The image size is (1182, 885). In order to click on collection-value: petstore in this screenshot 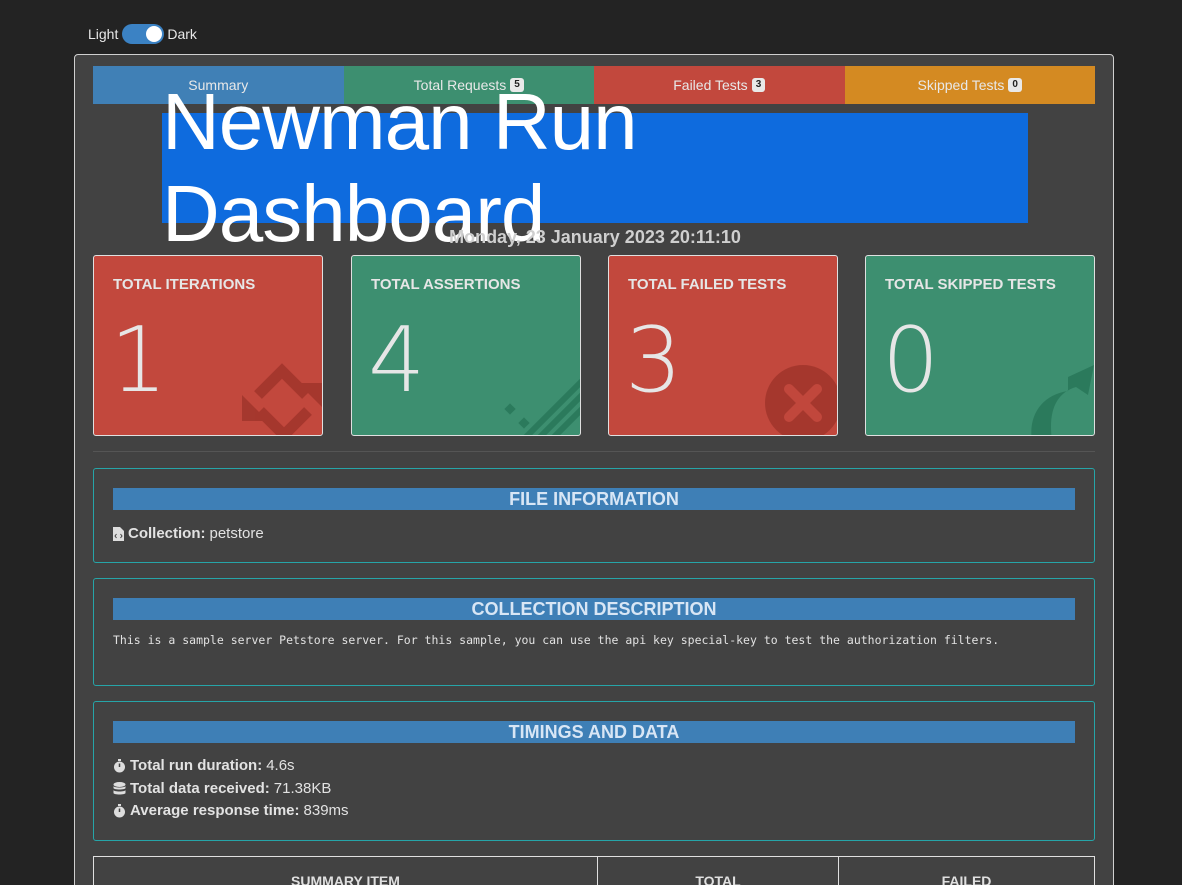, I will do `click(236, 533)`.